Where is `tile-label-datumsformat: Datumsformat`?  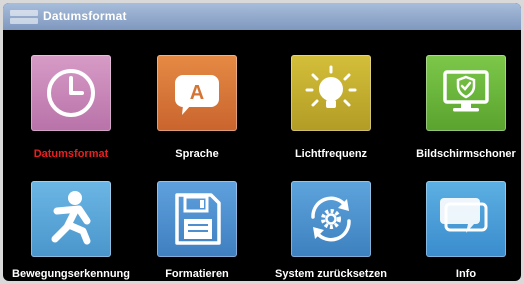
tile-label-datumsformat: Datumsformat is located at coordinates (71, 154).